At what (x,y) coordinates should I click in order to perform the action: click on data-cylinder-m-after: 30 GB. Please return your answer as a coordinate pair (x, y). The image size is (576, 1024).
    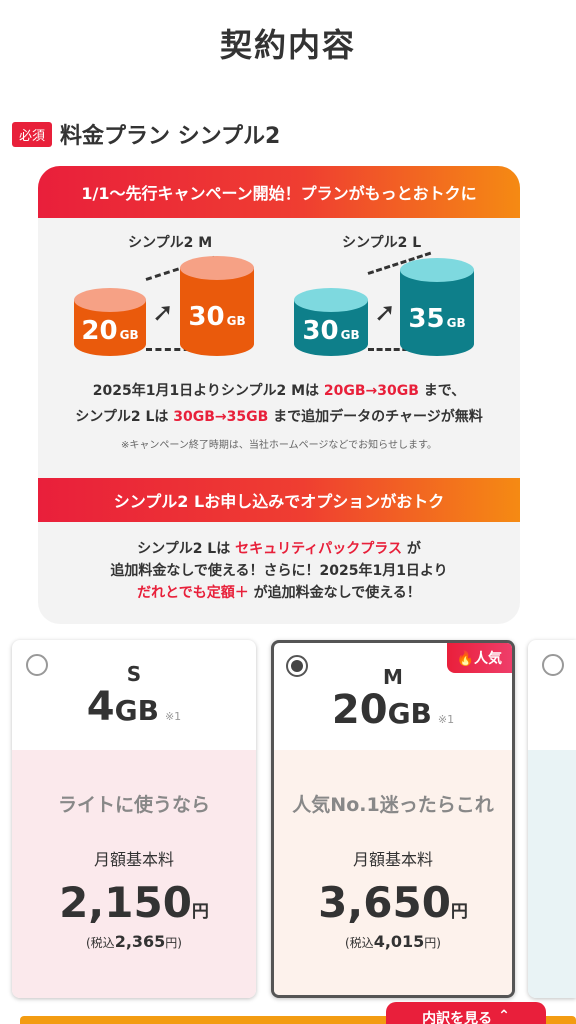
    Looking at the image, I should click on (217, 306).